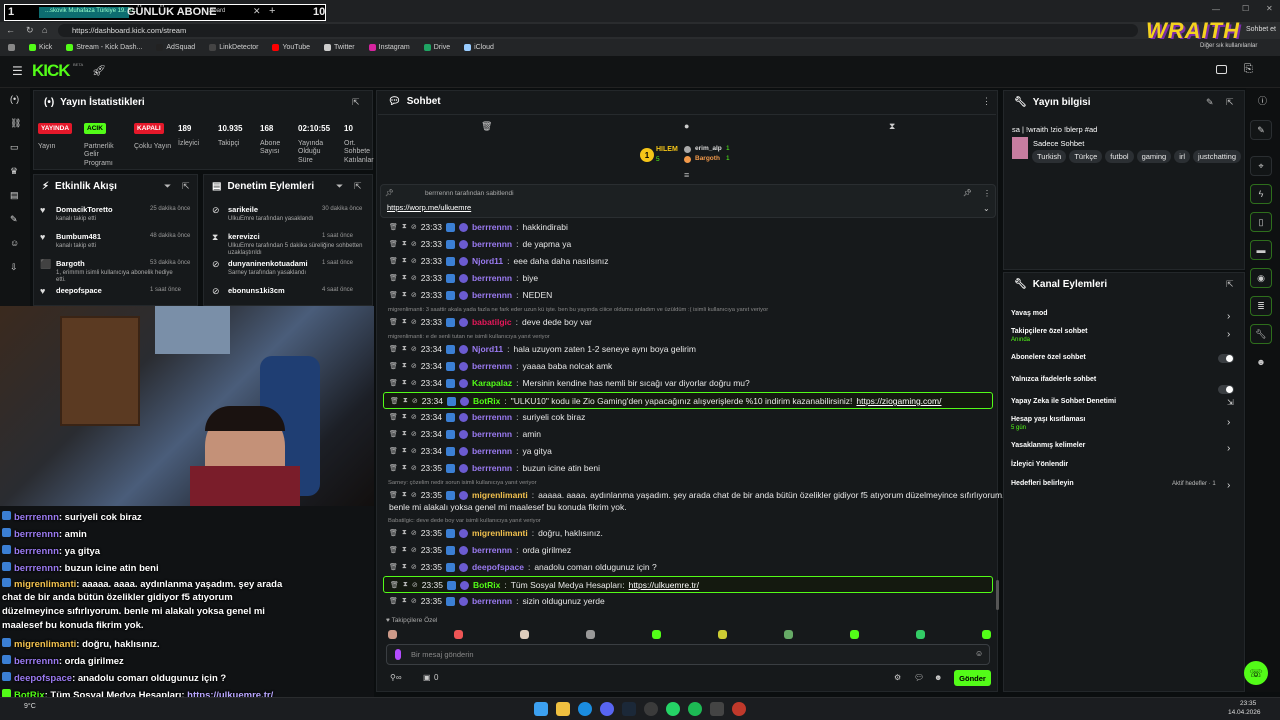  Describe the element at coordinates (11, 47) in the screenshot. I see `bookmark-apps-icon` at that location.